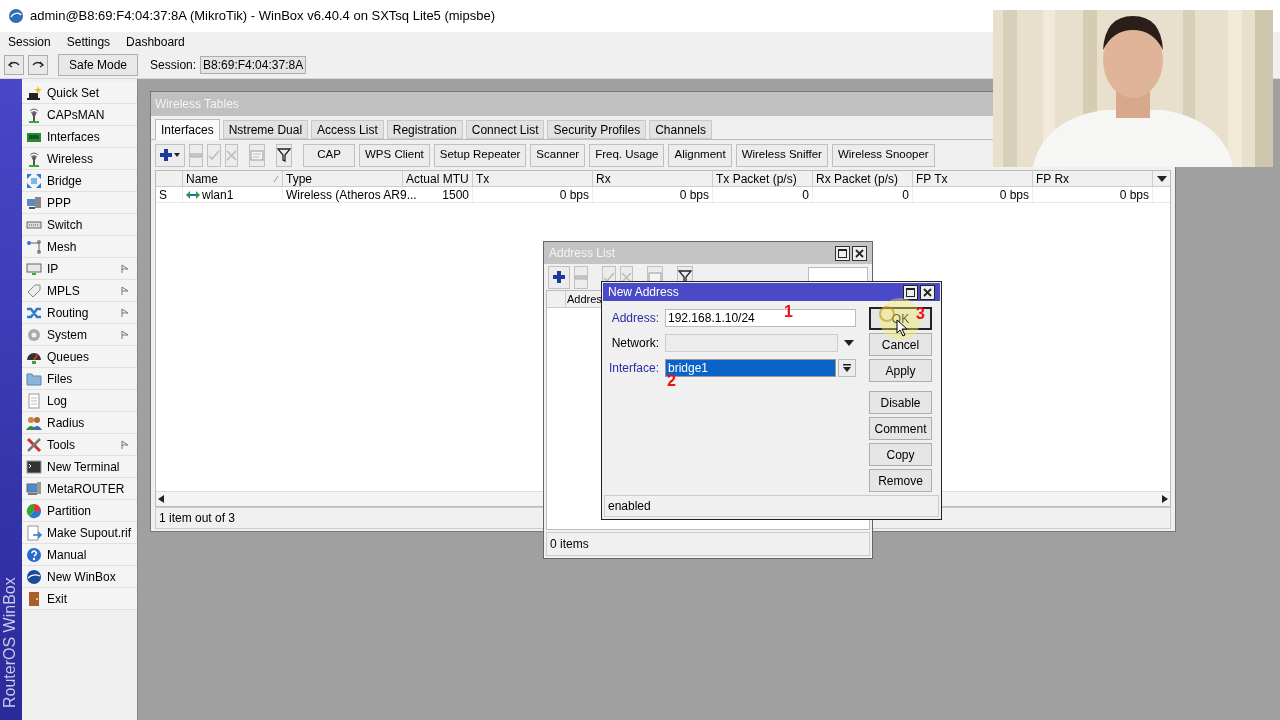 The image size is (1280, 720). I want to click on field-label: Interface:, so click(633, 368).